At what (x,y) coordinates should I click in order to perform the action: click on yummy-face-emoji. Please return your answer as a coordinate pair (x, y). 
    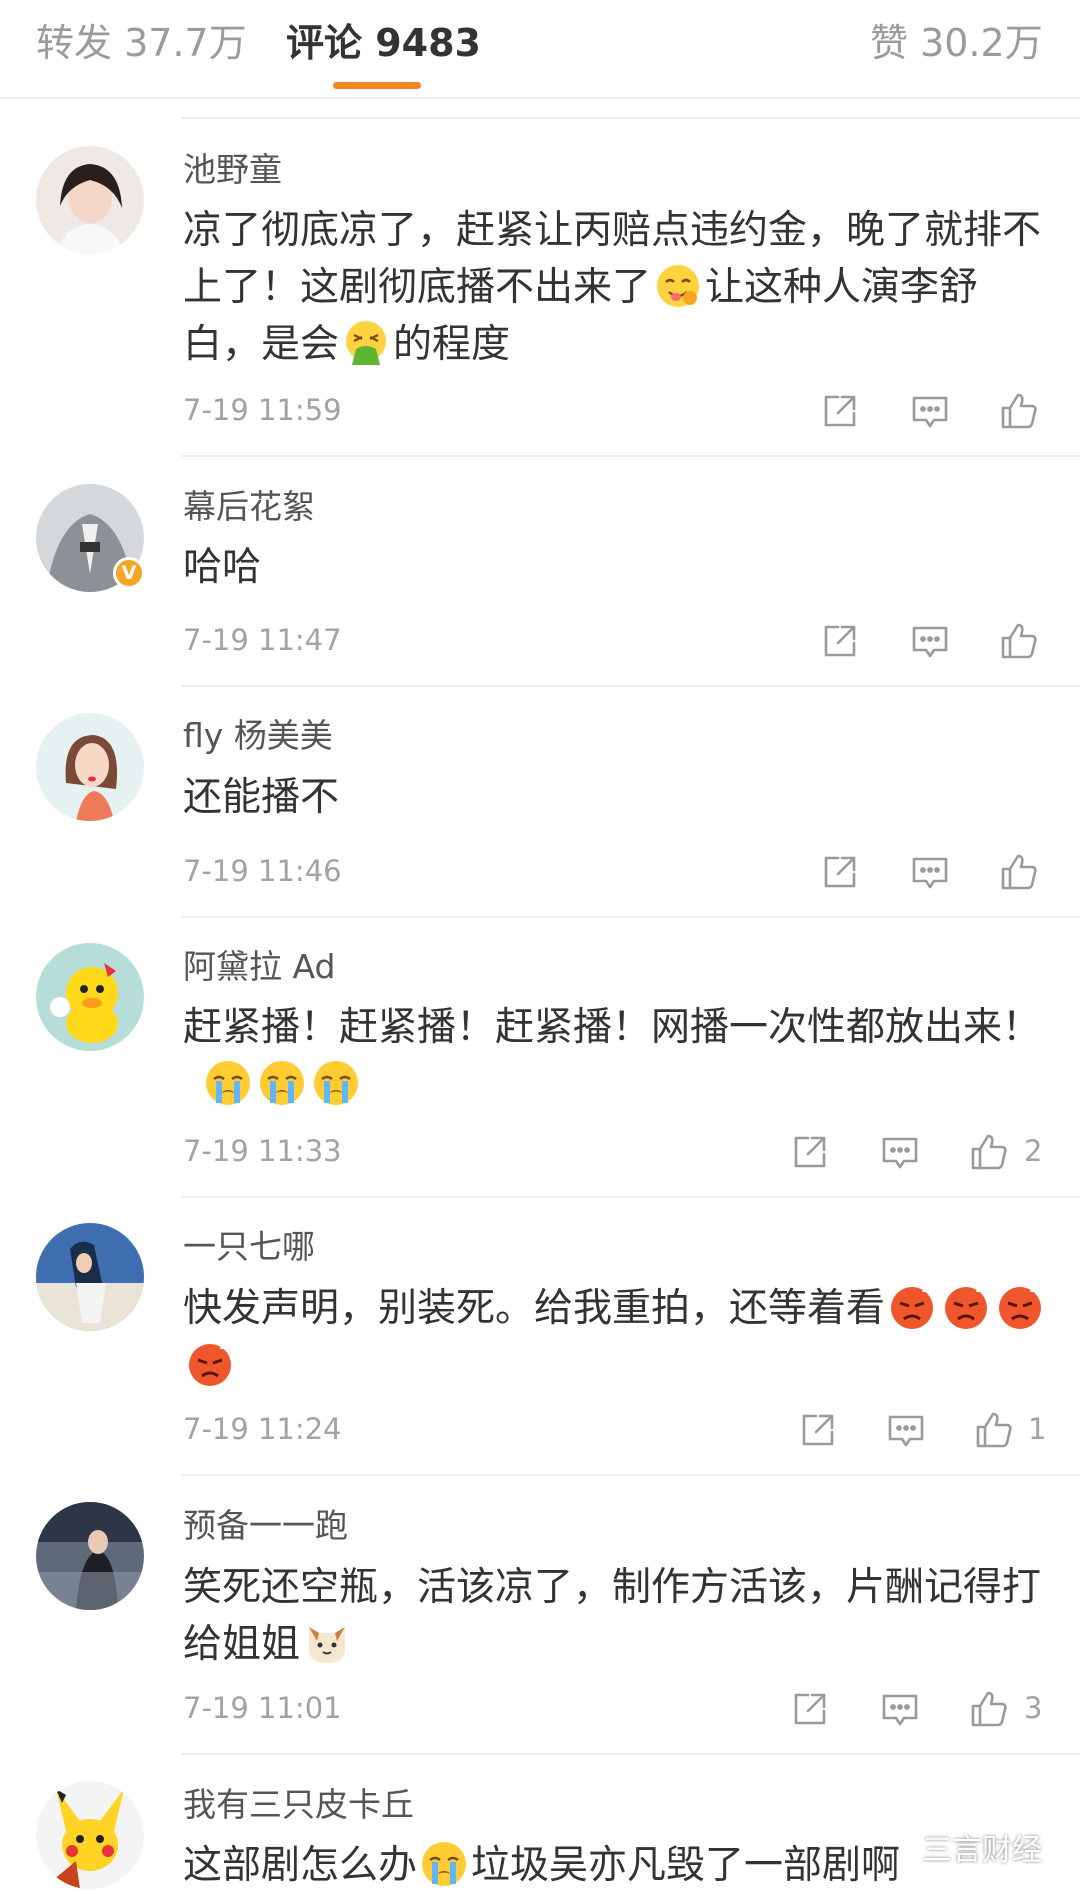
    Looking at the image, I should click on (678, 286).